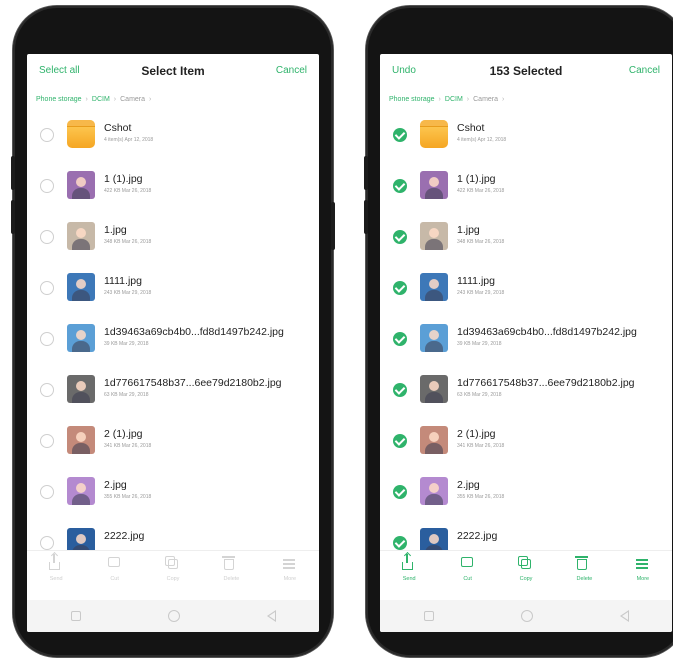  What do you see at coordinates (128, 293) in the screenshot?
I see `file-meta: 243 KB Mar 29, 2018` at bounding box center [128, 293].